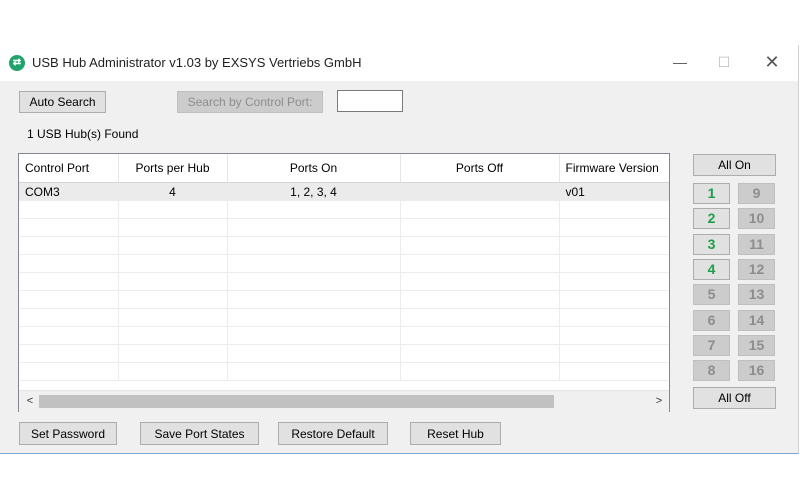 Image resolution: width=800 pixels, height=503 pixels. I want to click on usb-app-icon: ⇄, so click(17, 63).